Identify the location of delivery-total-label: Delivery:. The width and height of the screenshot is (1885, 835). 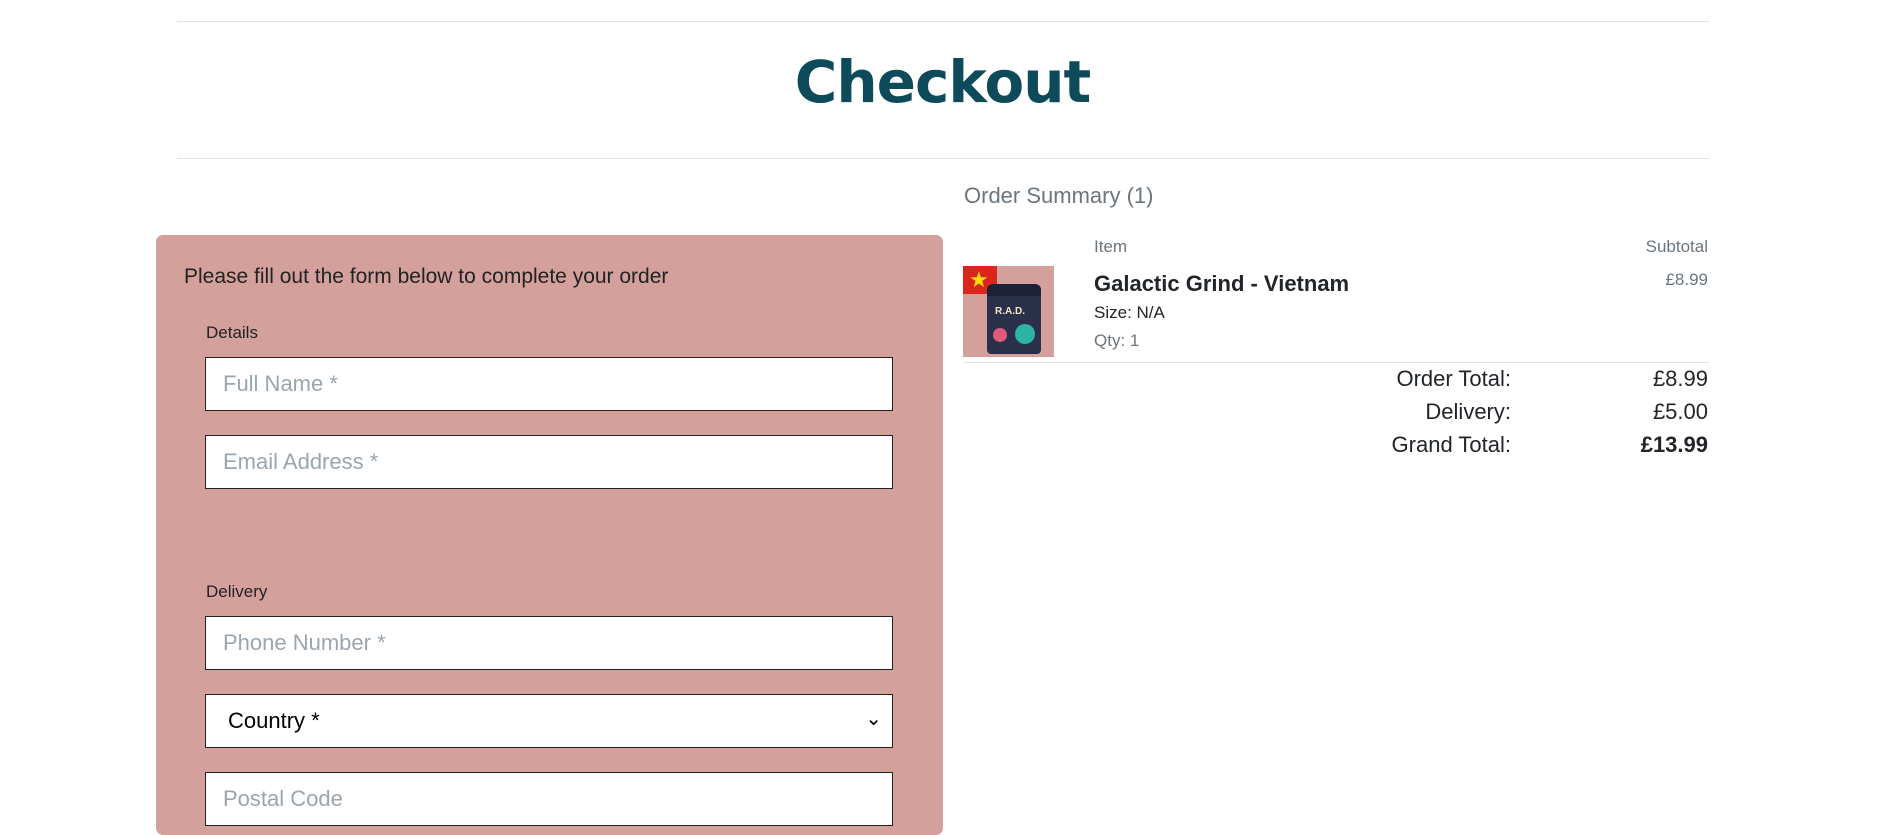
(1468, 411).